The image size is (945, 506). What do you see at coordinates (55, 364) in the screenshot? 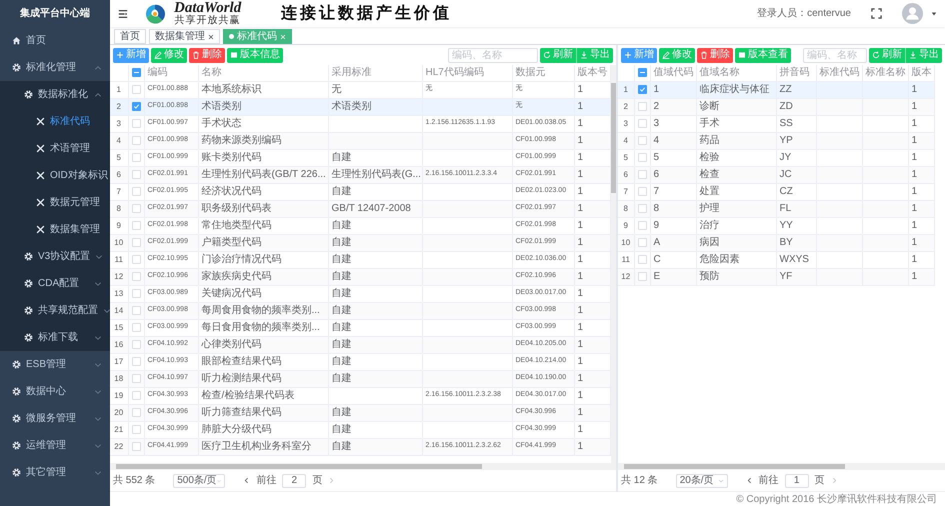
I see `sidebar-item: ESB管理` at bounding box center [55, 364].